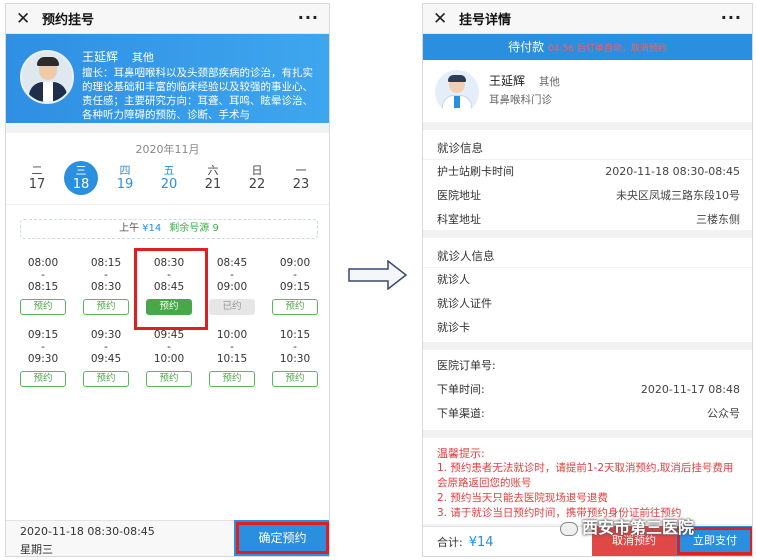 The image size is (757, 560). I want to click on selected-datetime: 2020-11-18 08:30-08:45, so click(87, 531).